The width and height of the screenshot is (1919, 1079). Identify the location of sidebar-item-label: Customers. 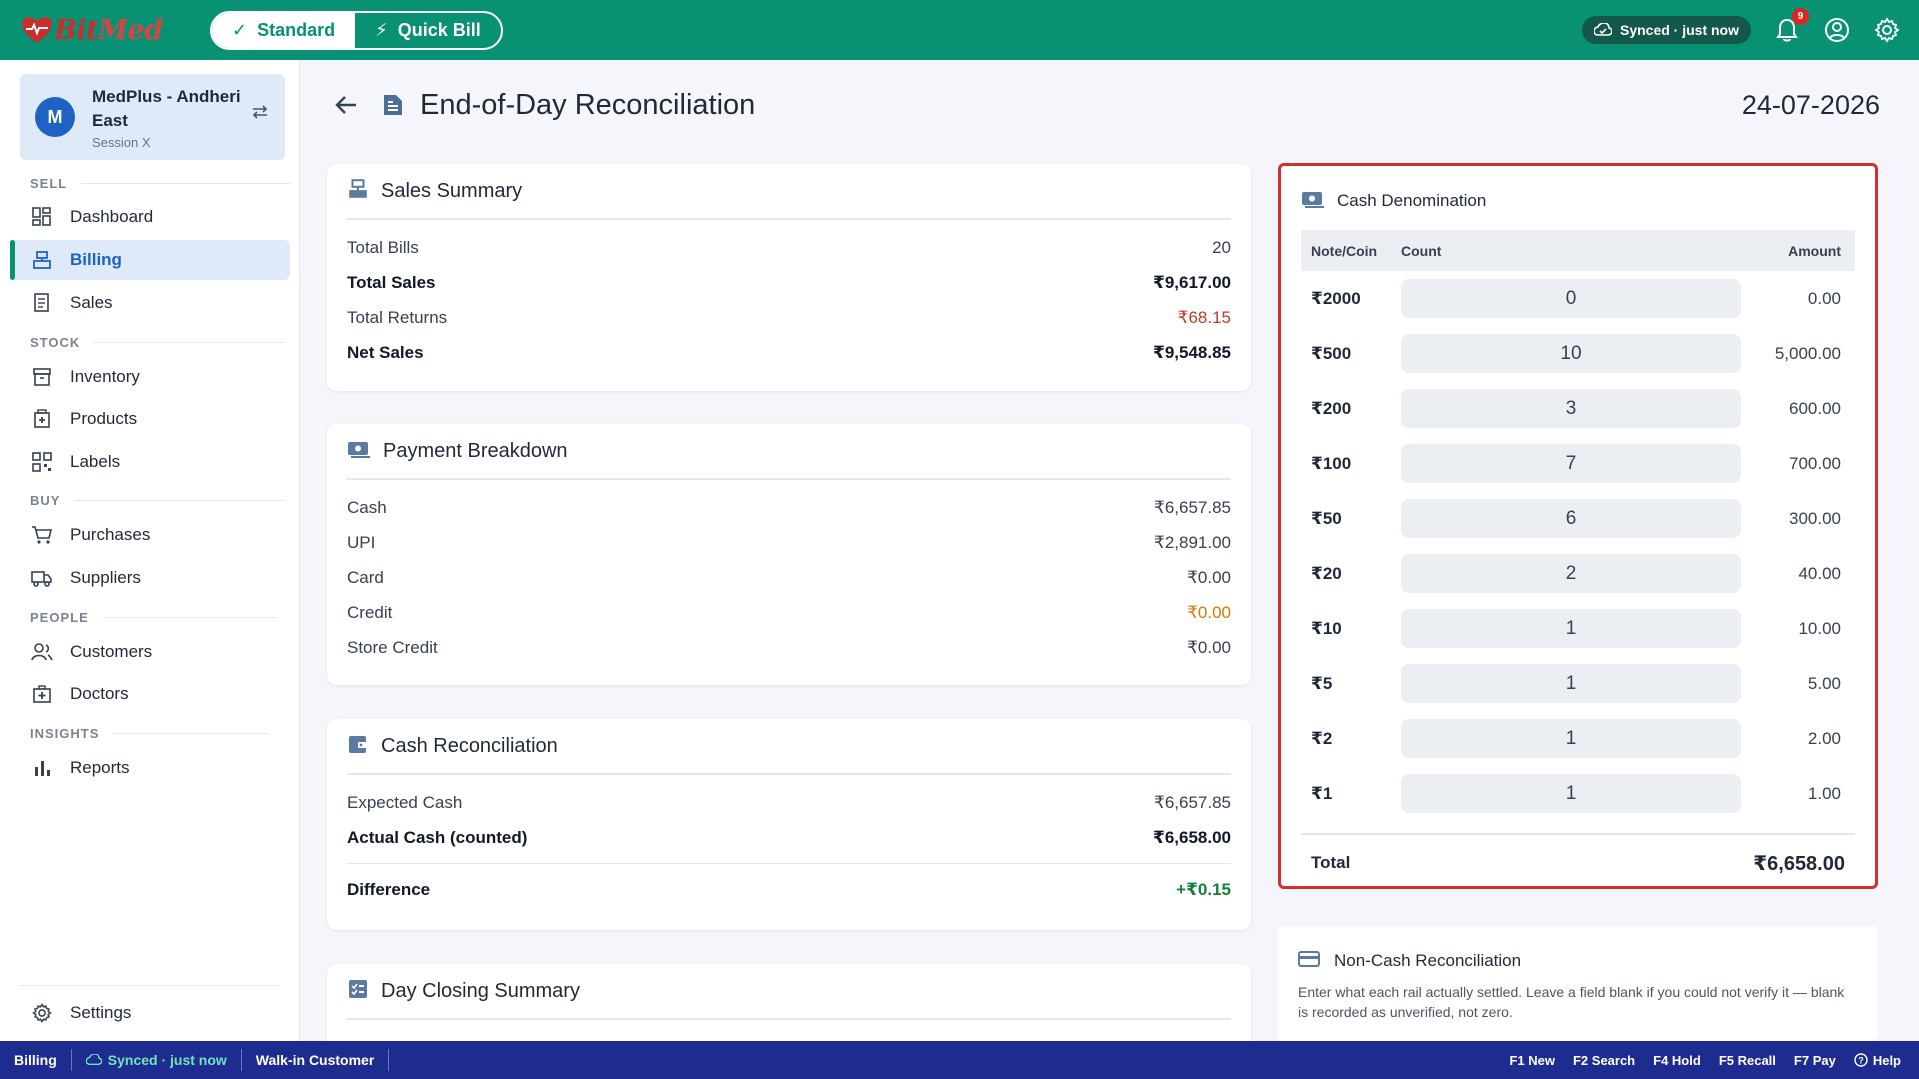
(111, 651).